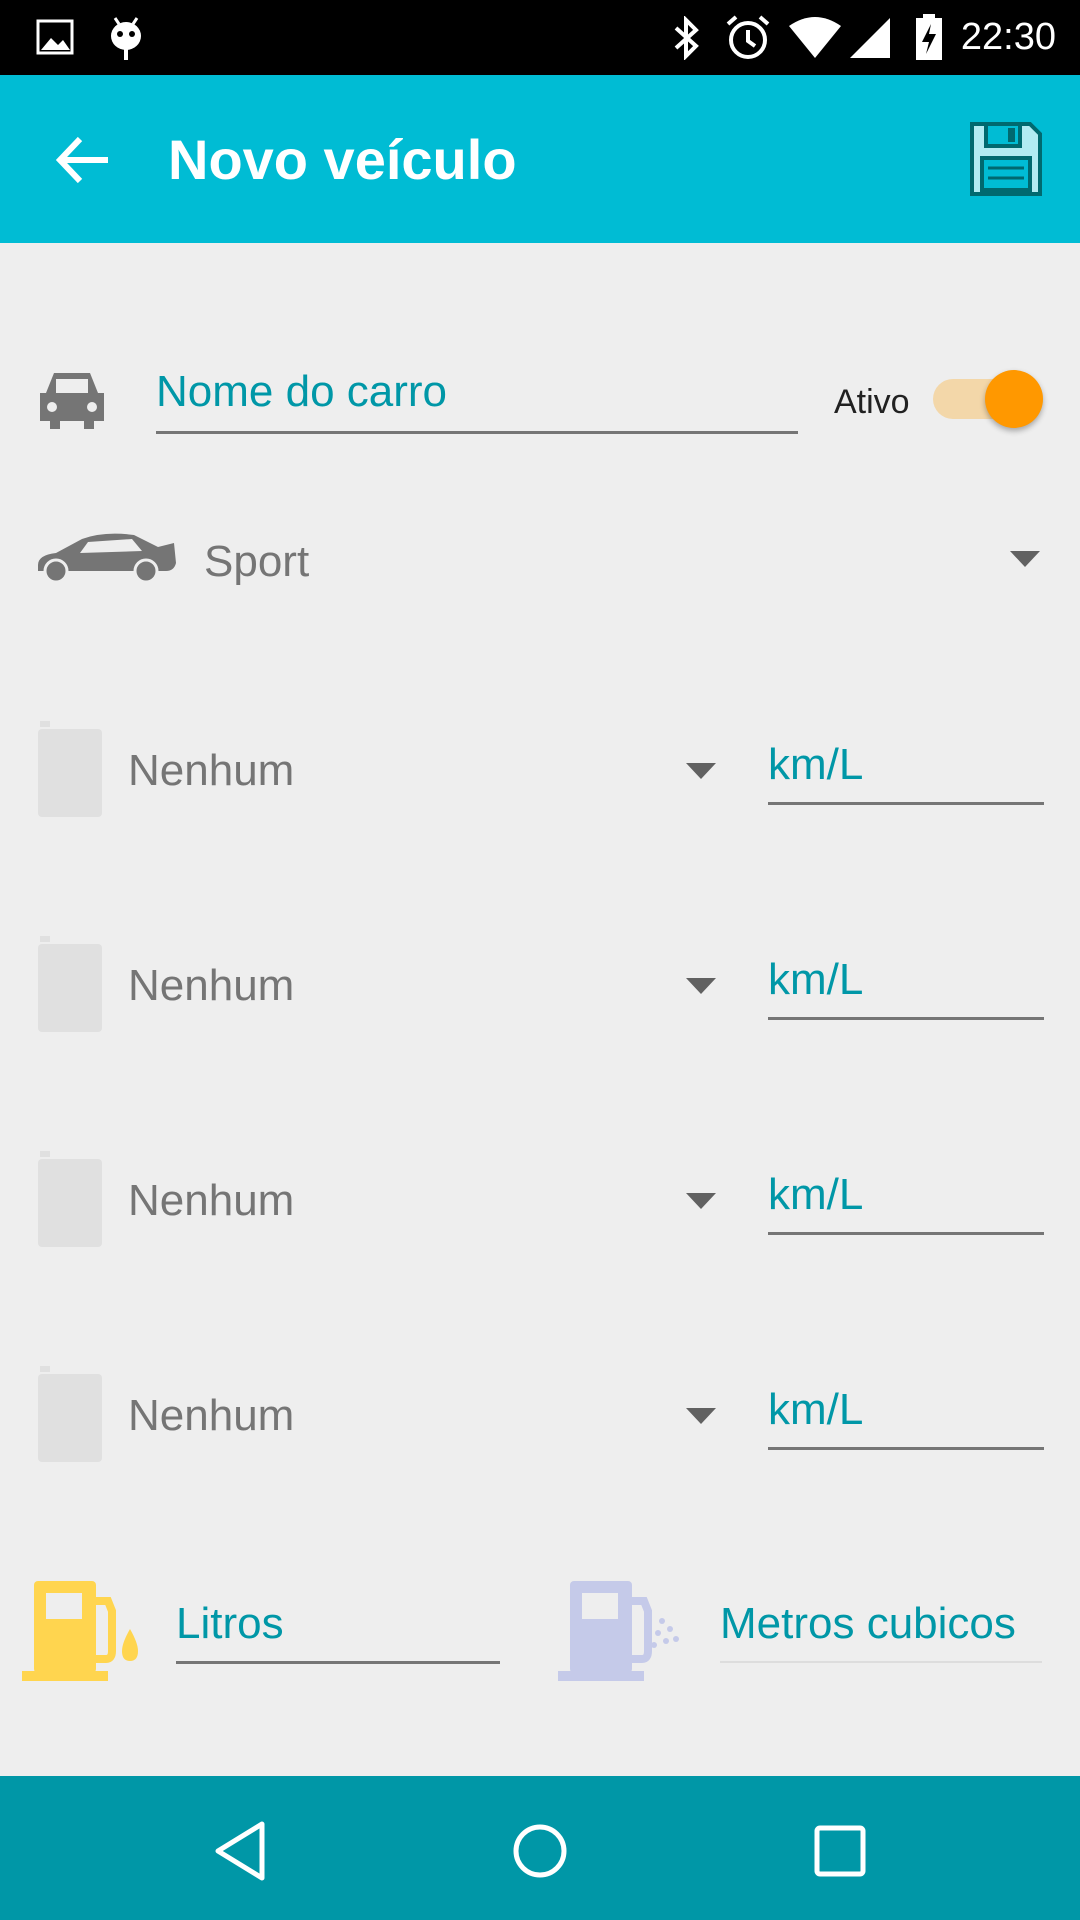  Describe the element at coordinates (815, 1195) in the screenshot. I see `consumption-input-3: km/L` at that location.